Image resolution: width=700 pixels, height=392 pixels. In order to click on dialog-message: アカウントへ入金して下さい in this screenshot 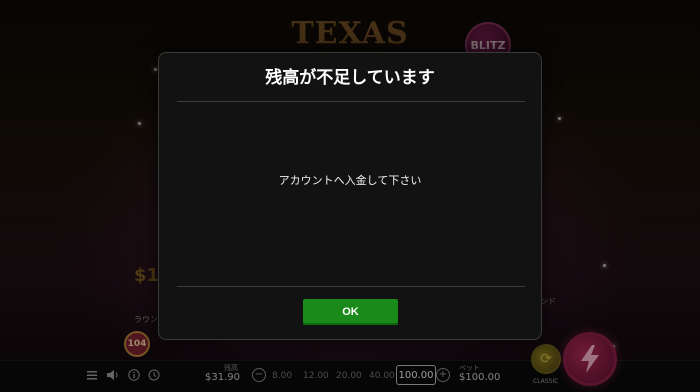, I will do `click(350, 180)`.